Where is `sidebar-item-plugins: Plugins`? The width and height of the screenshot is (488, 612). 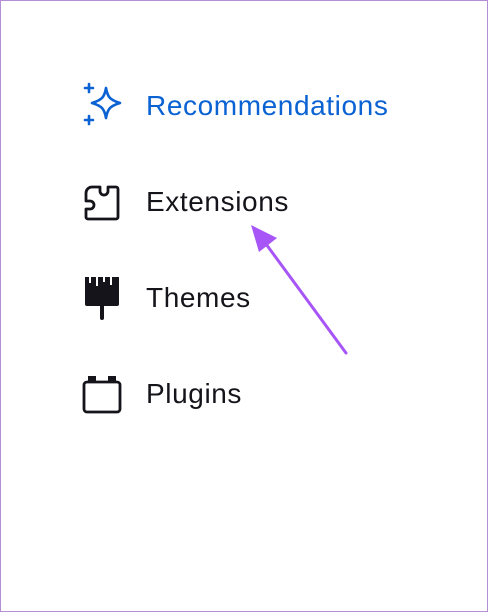 sidebar-item-plugins: Plugins is located at coordinates (268, 394).